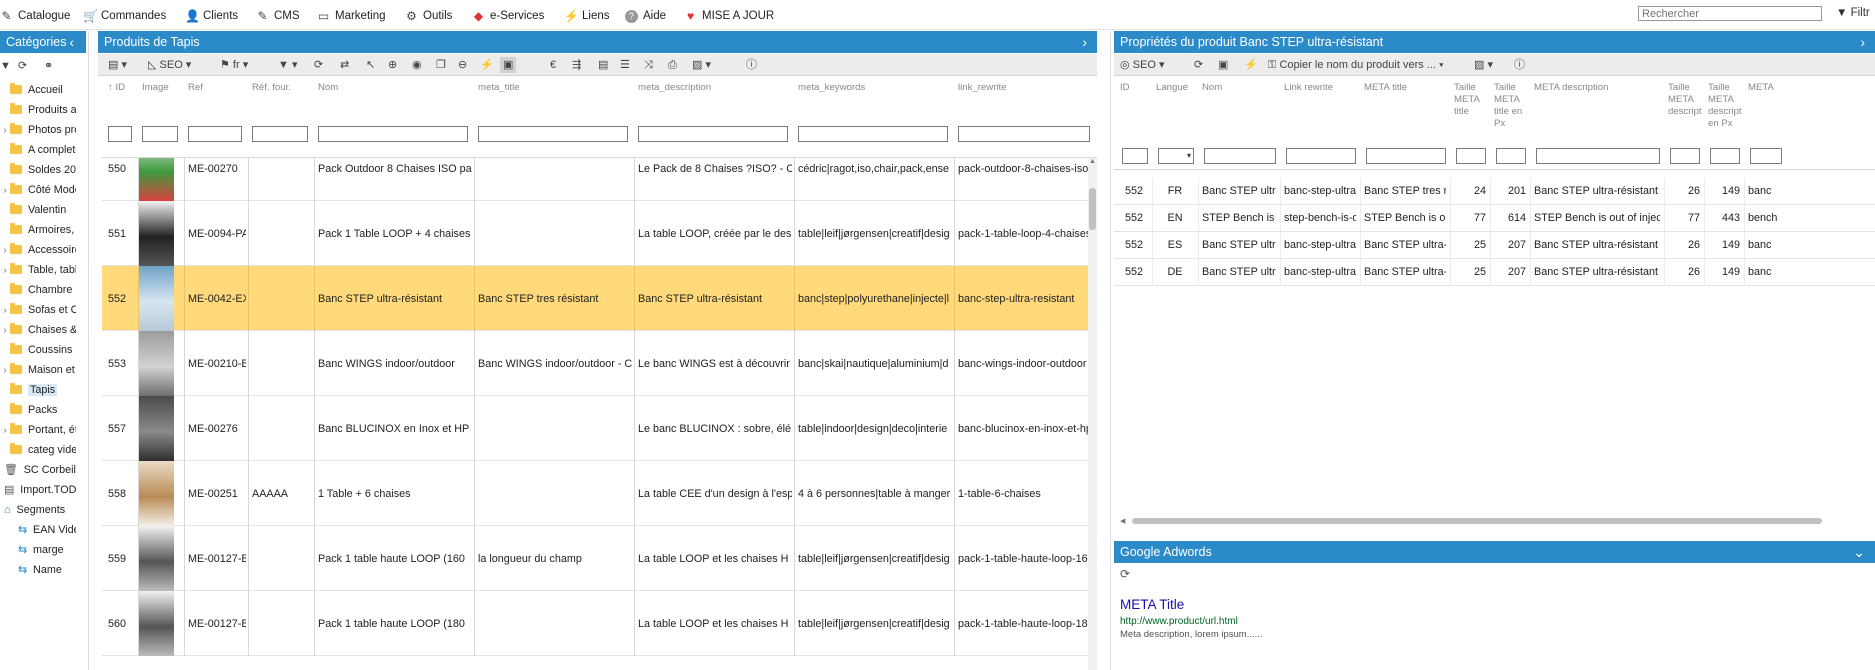 This screenshot has height=670, width=1875. Describe the element at coordinates (554, 88) in the screenshot. I see `column-header: meta_title` at that location.